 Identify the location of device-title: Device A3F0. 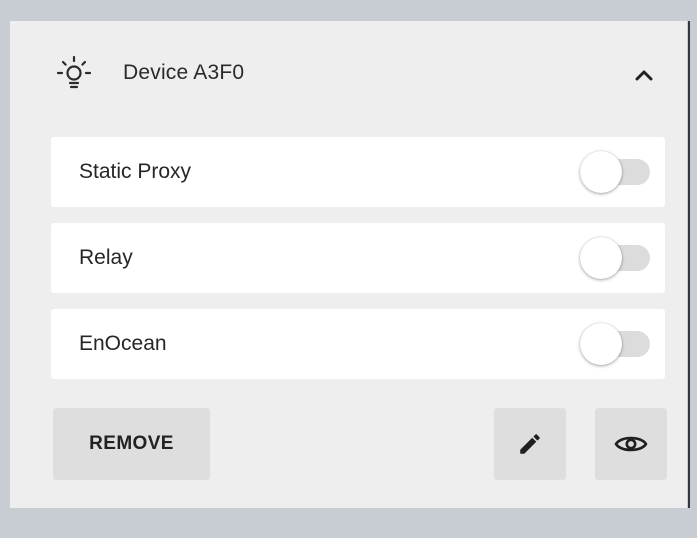
(184, 72).